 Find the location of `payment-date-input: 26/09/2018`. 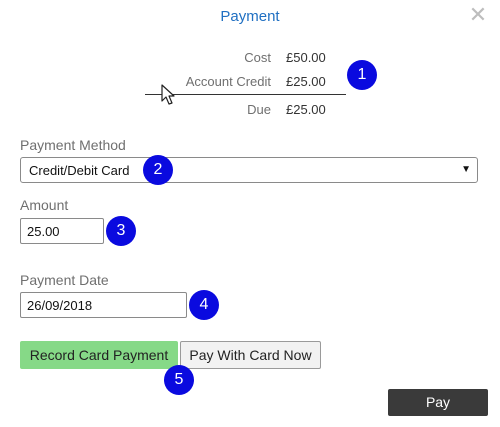

payment-date-input: 26/09/2018 is located at coordinates (103, 305).